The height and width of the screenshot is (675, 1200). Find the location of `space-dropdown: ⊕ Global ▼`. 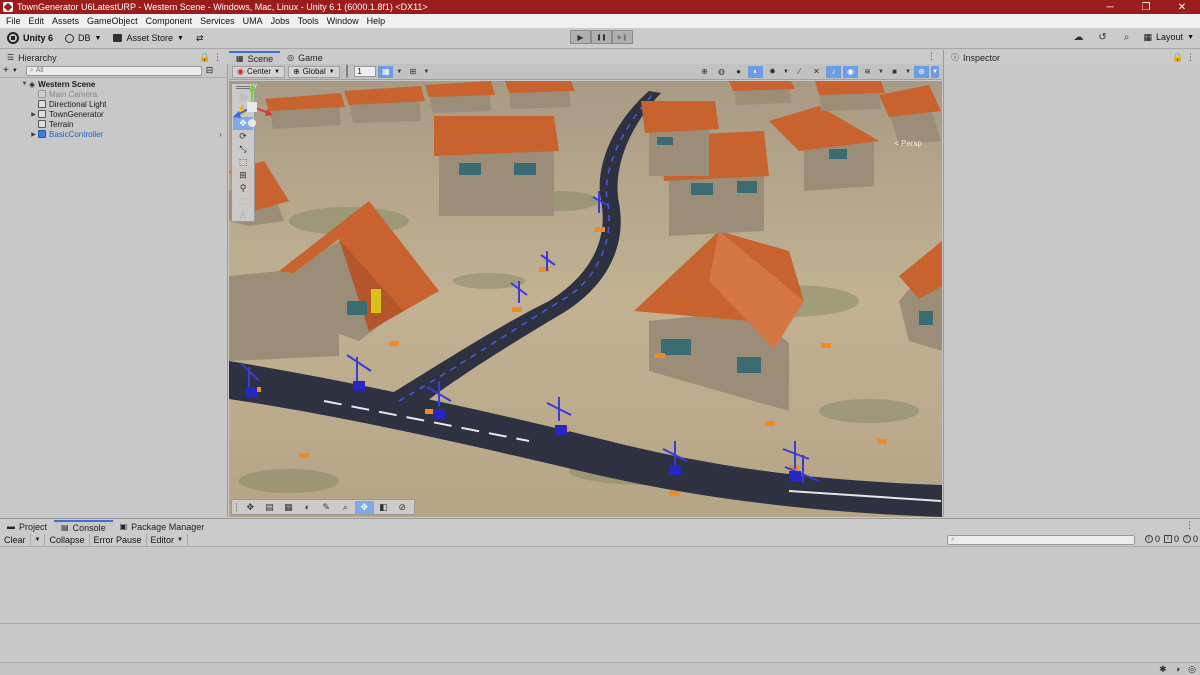

space-dropdown: ⊕ Global ▼ is located at coordinates (313, 71).